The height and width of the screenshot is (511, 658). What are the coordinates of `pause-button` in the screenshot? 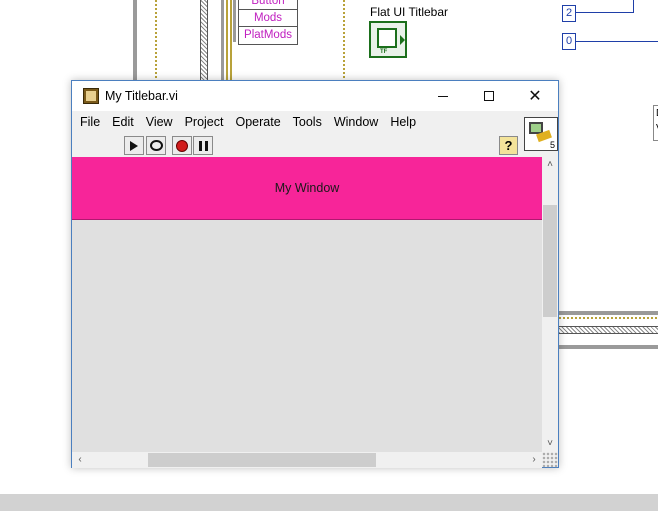 It's located at (203, 145).